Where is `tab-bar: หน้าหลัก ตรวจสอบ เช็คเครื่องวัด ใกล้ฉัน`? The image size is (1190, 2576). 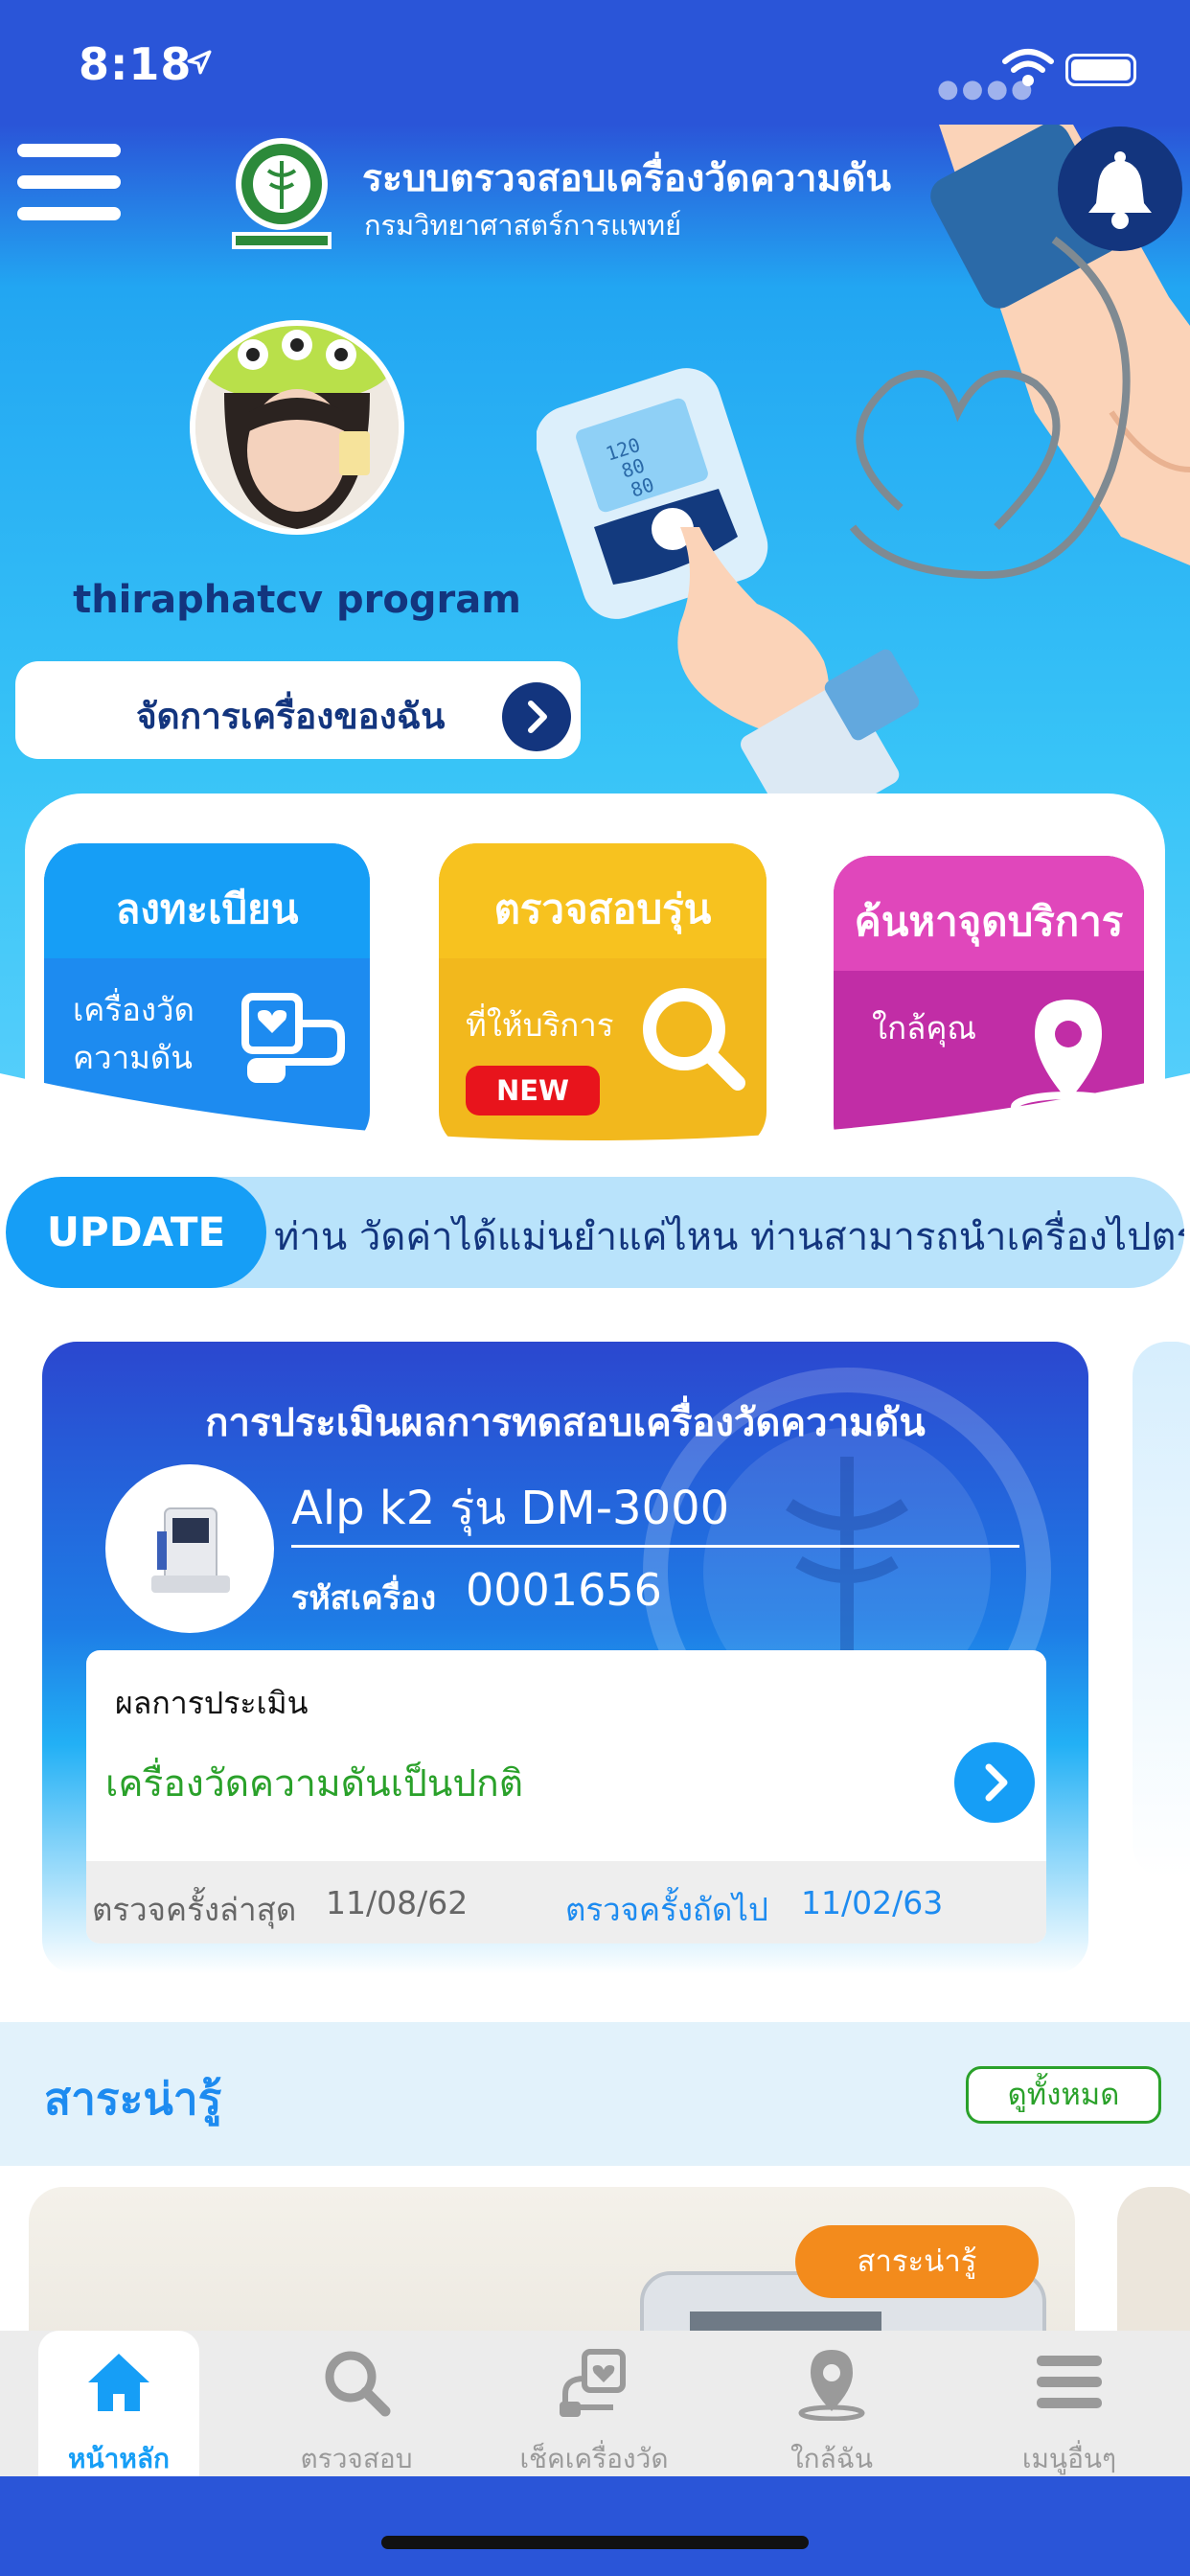 tab-bar: หน้าหลัก ตรวจสอบ เช็คเครื่องวัด ใกล้ฉัน is located at coordinates (595, 2403).